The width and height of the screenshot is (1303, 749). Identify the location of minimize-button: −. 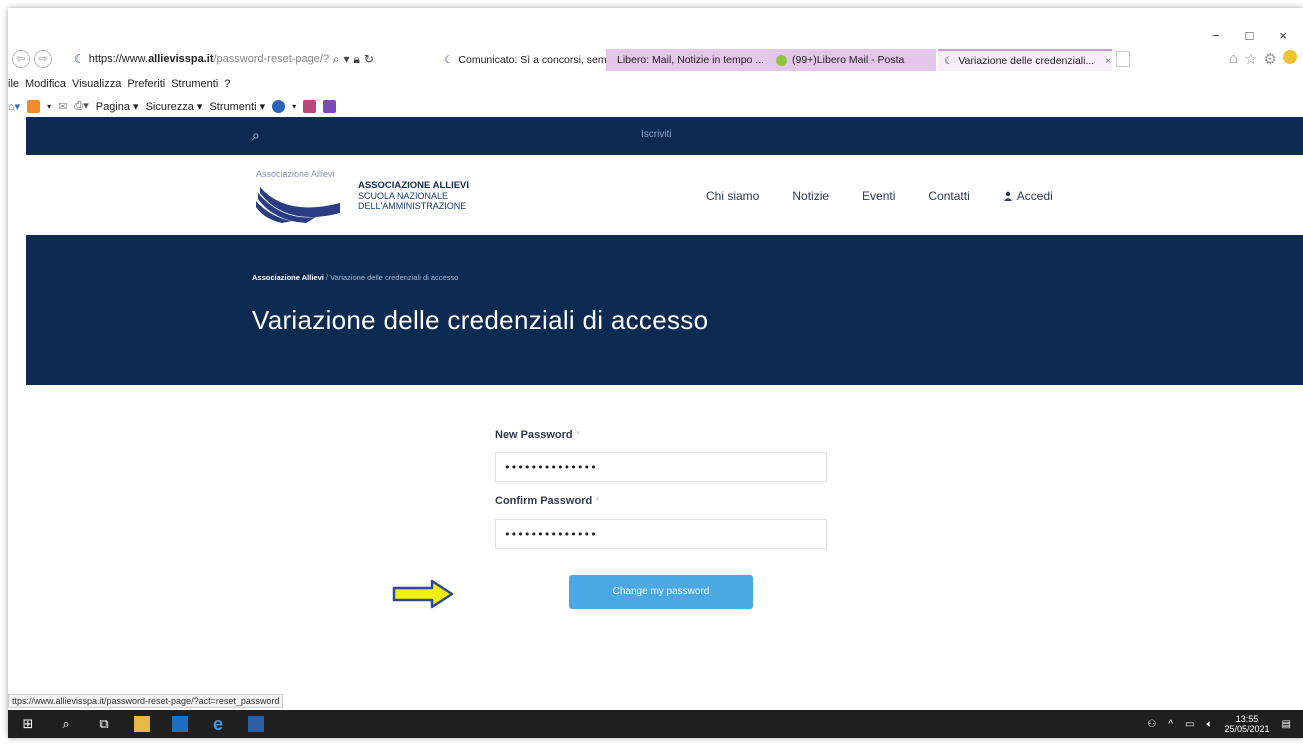
(1216, 35).